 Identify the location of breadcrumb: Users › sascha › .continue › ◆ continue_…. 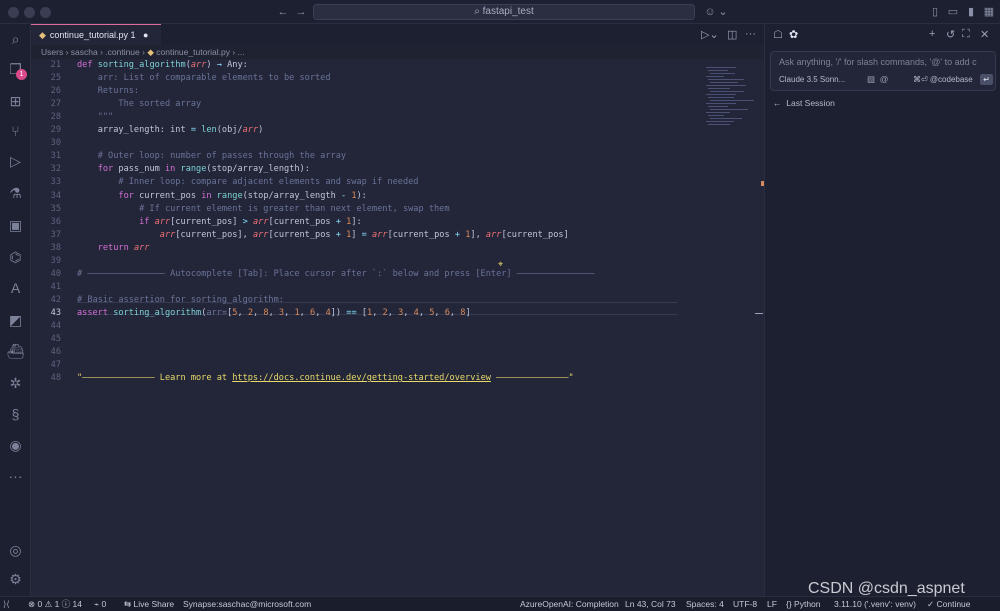
(143, 52).